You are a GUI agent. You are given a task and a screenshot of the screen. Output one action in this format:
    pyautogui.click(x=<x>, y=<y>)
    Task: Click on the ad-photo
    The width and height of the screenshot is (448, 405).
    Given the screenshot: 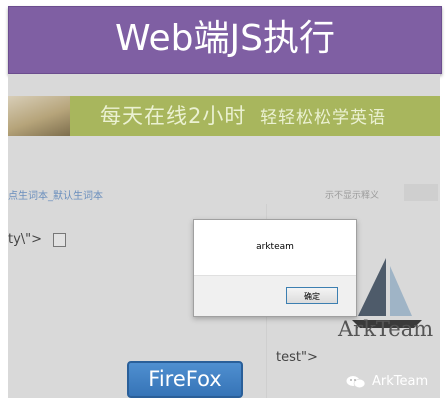 What is the action you would take?
    pyautogui.click(x=39, y=116)
    